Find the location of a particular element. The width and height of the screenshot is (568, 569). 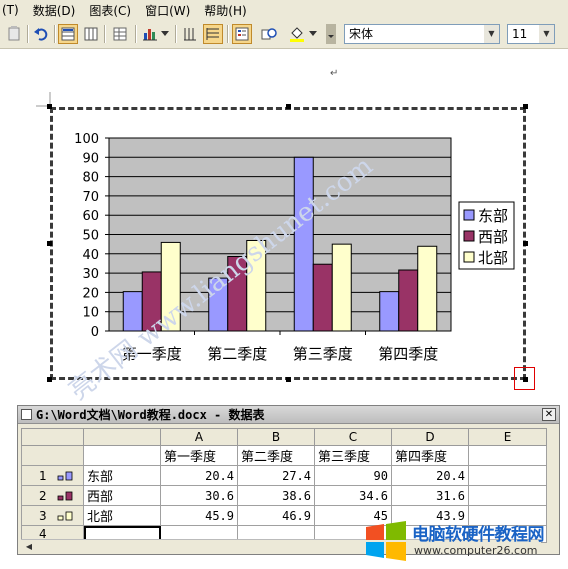

datasheet-title: G:\Word文档\Word教程.docx - 数据表 is located at coordinates (150, 415).